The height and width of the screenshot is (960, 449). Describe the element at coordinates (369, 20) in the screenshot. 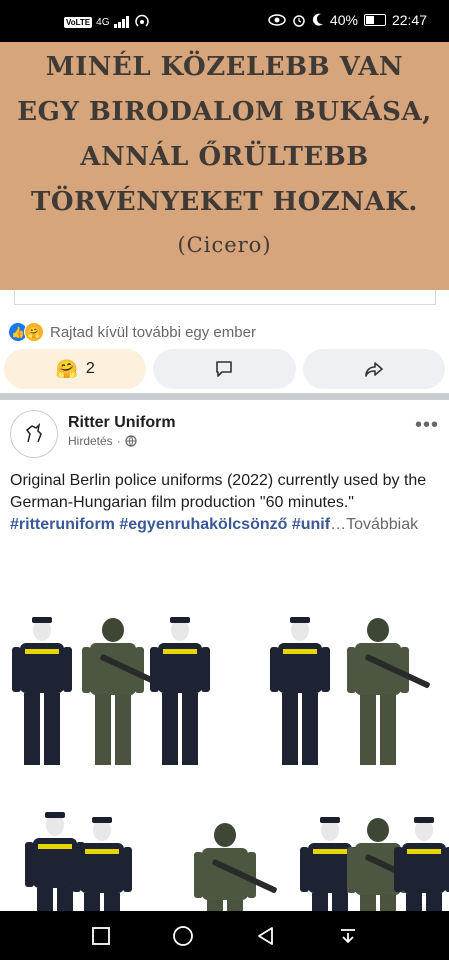

I see `battery-fill` at that location.